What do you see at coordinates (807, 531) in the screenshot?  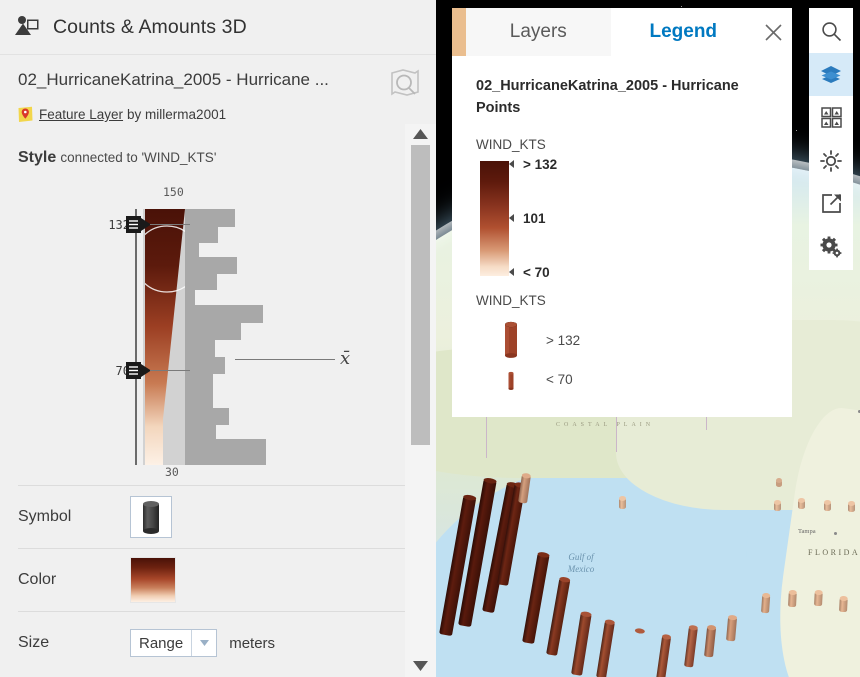 I see `city-label-tampa: Tampa` at bounding box center [807, 531].